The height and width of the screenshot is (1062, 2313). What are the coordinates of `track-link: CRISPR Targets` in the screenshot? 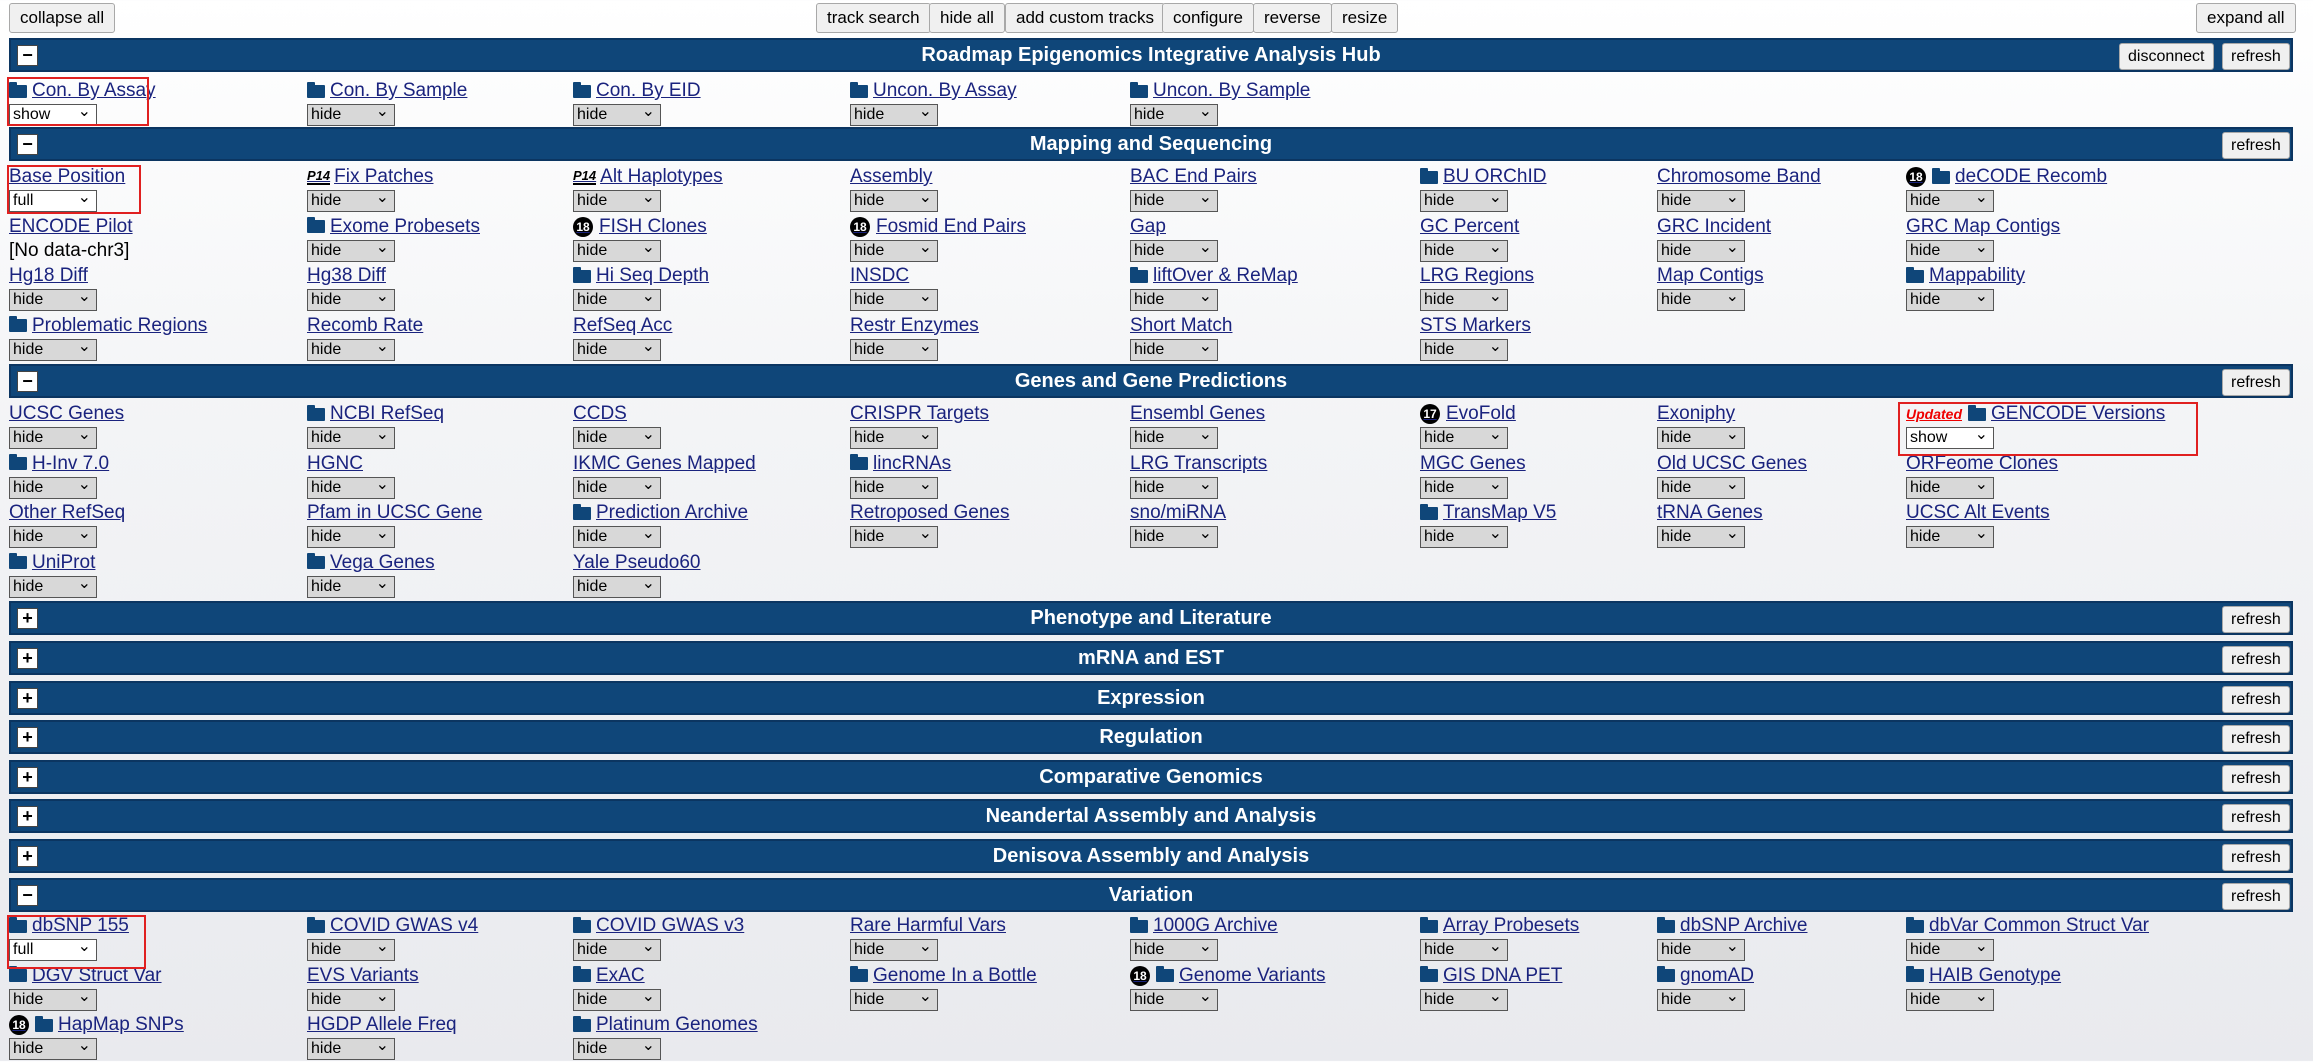 It's located at (919, 414).